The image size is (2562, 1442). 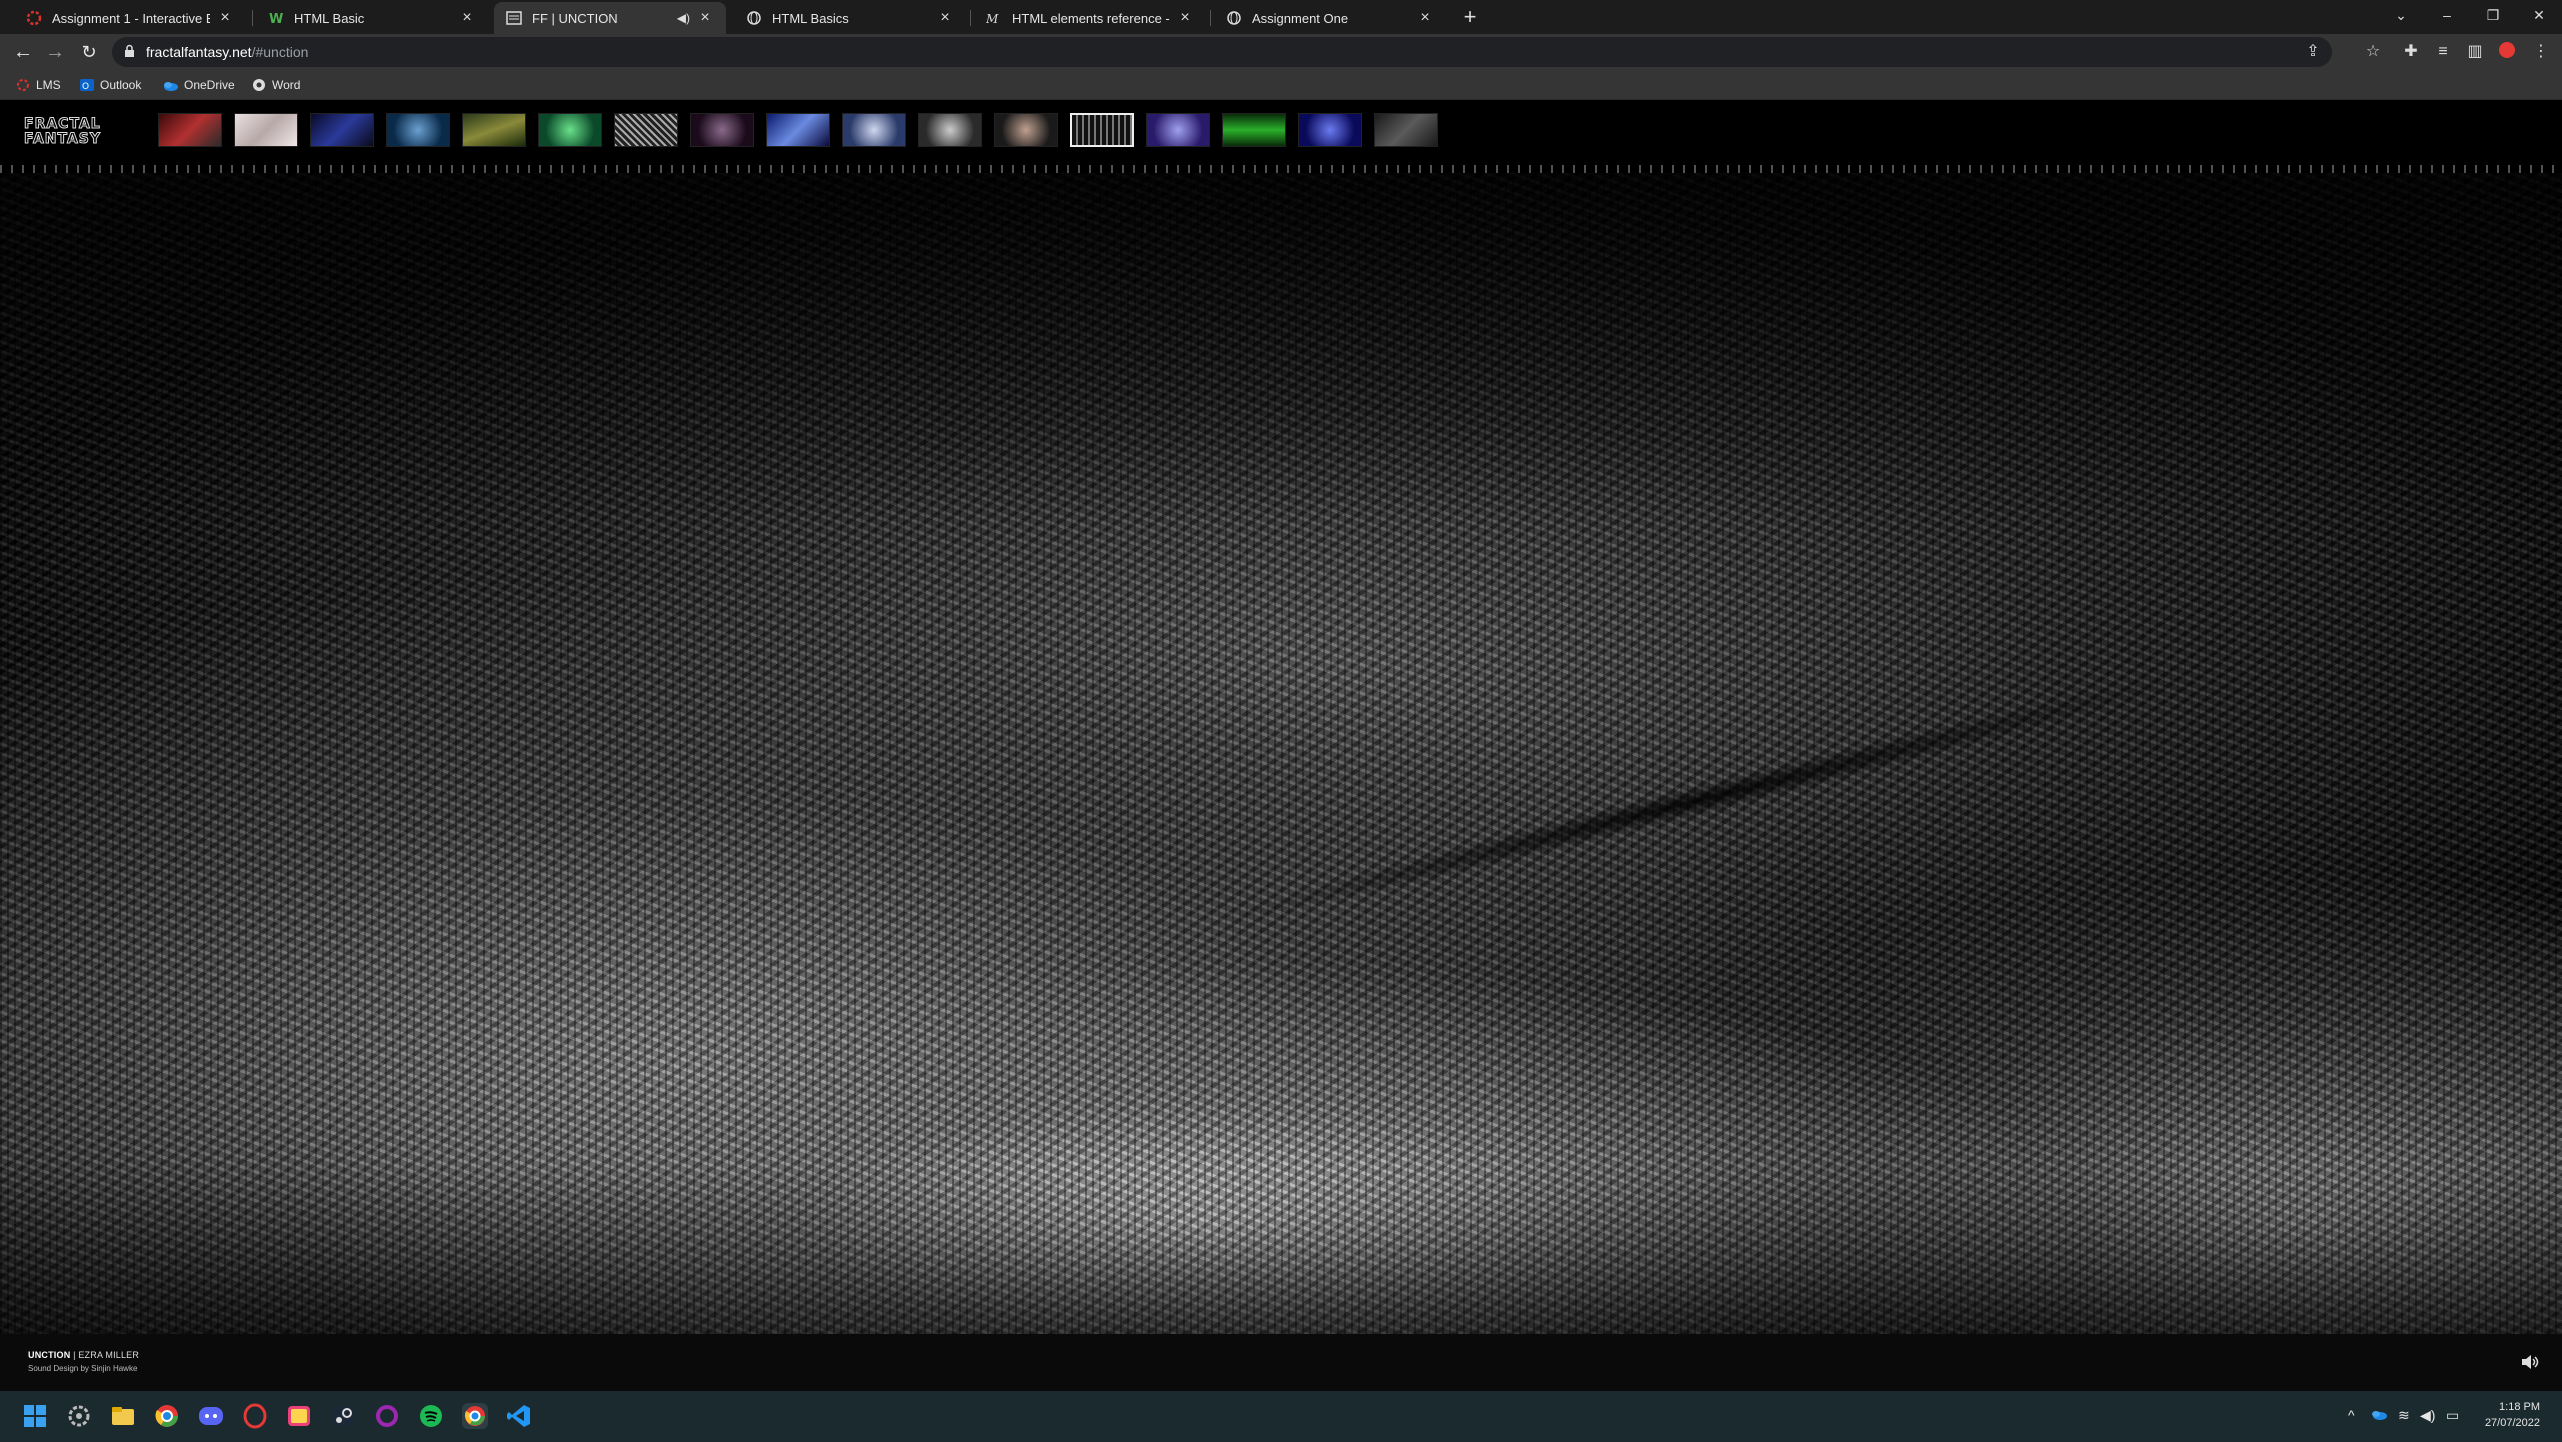 What do you see at coordinates (276, 18) in the screenshot?
I see `w3-icon: W` at bounding box center [276, 18].